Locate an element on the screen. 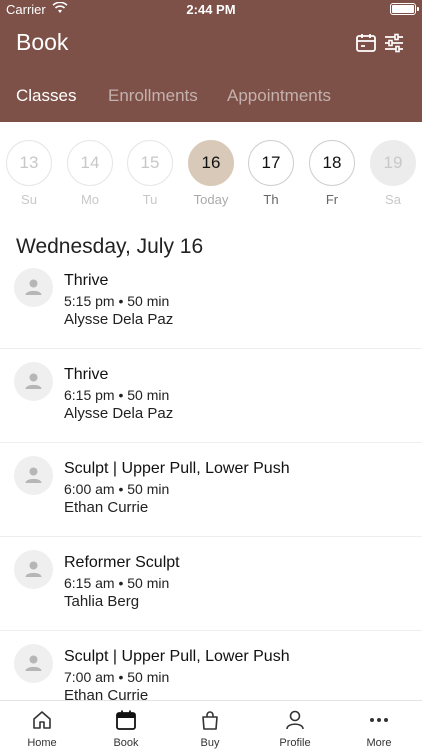  date-item: 18 Fr is located at coordinates (332, 173).